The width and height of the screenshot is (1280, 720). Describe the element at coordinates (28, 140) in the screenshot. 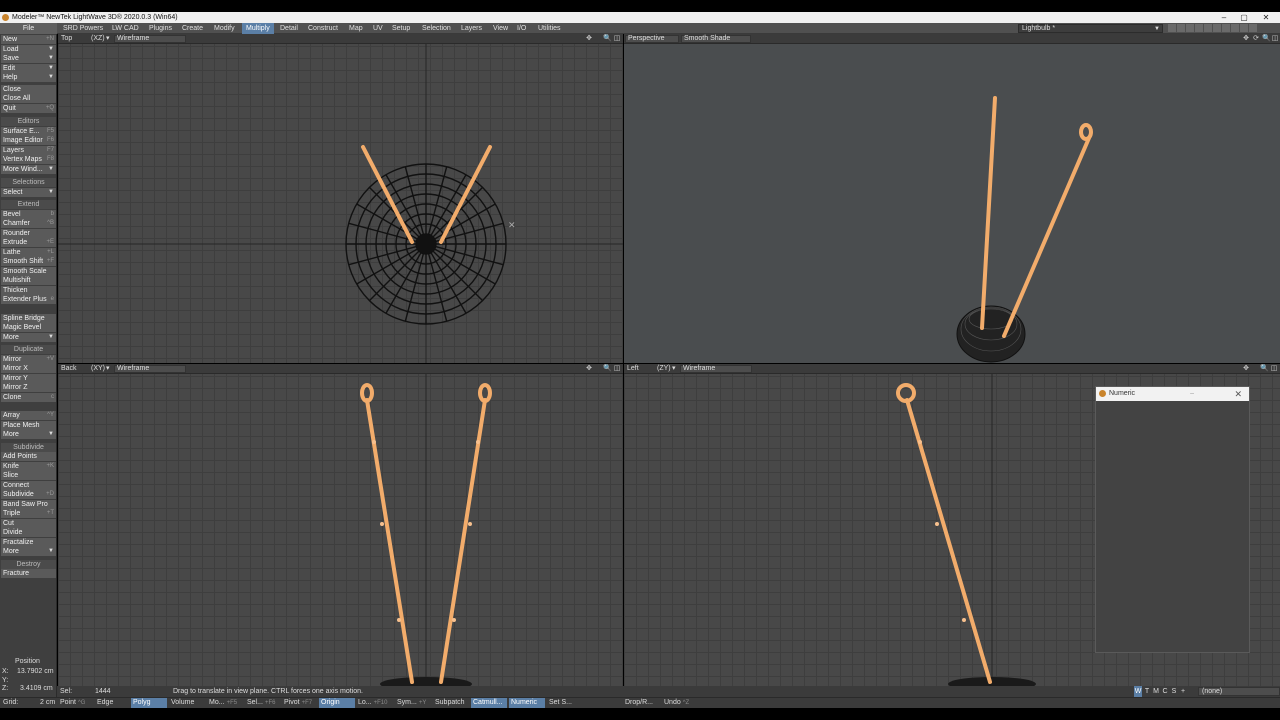

I see `sidebar-item-image-editor: Image Editor F6` at that location.